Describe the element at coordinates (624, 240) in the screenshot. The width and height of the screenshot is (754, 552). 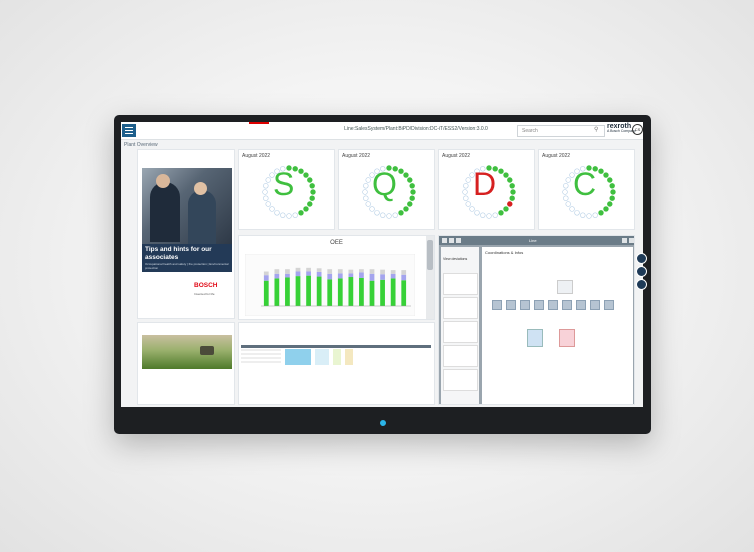
I see `panel-expand-icon` at that location.